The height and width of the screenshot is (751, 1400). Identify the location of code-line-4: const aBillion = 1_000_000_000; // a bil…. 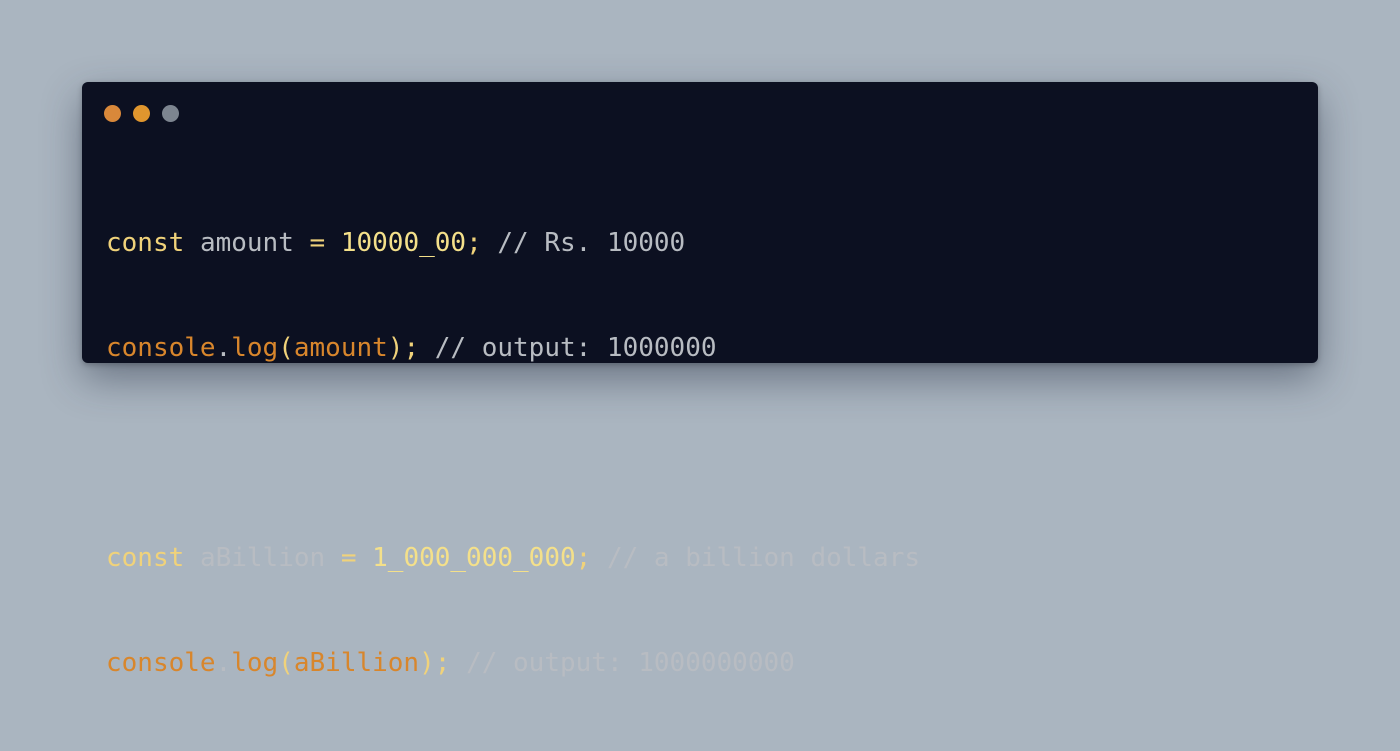
(513, 558).